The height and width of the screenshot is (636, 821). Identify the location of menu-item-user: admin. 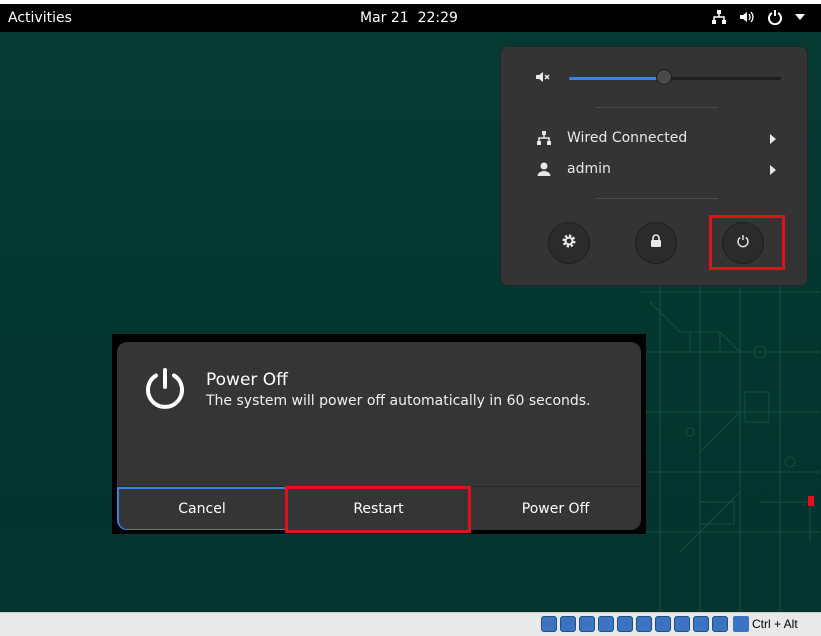
(654, 169).